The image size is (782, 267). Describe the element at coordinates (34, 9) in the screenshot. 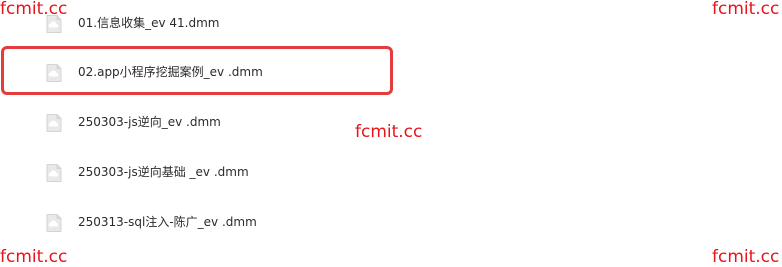

I see `watermark-top-left: fcmit.cc` at that location.